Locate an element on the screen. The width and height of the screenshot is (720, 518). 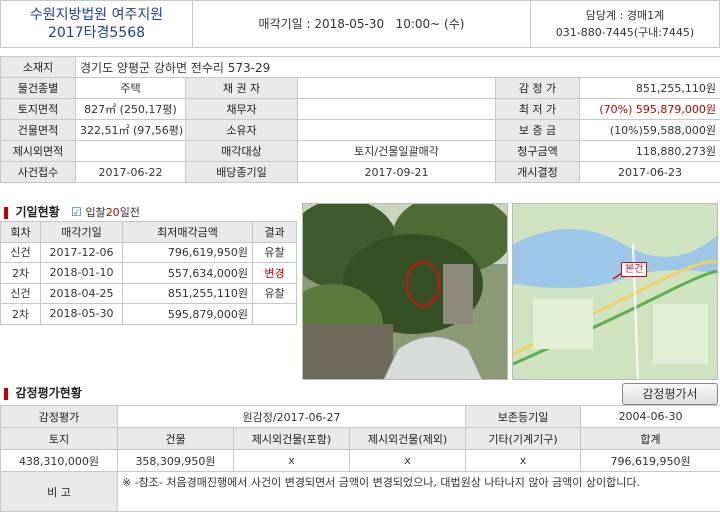
claim-amount-label: 청구금액 is located at coordinates (537, 151).